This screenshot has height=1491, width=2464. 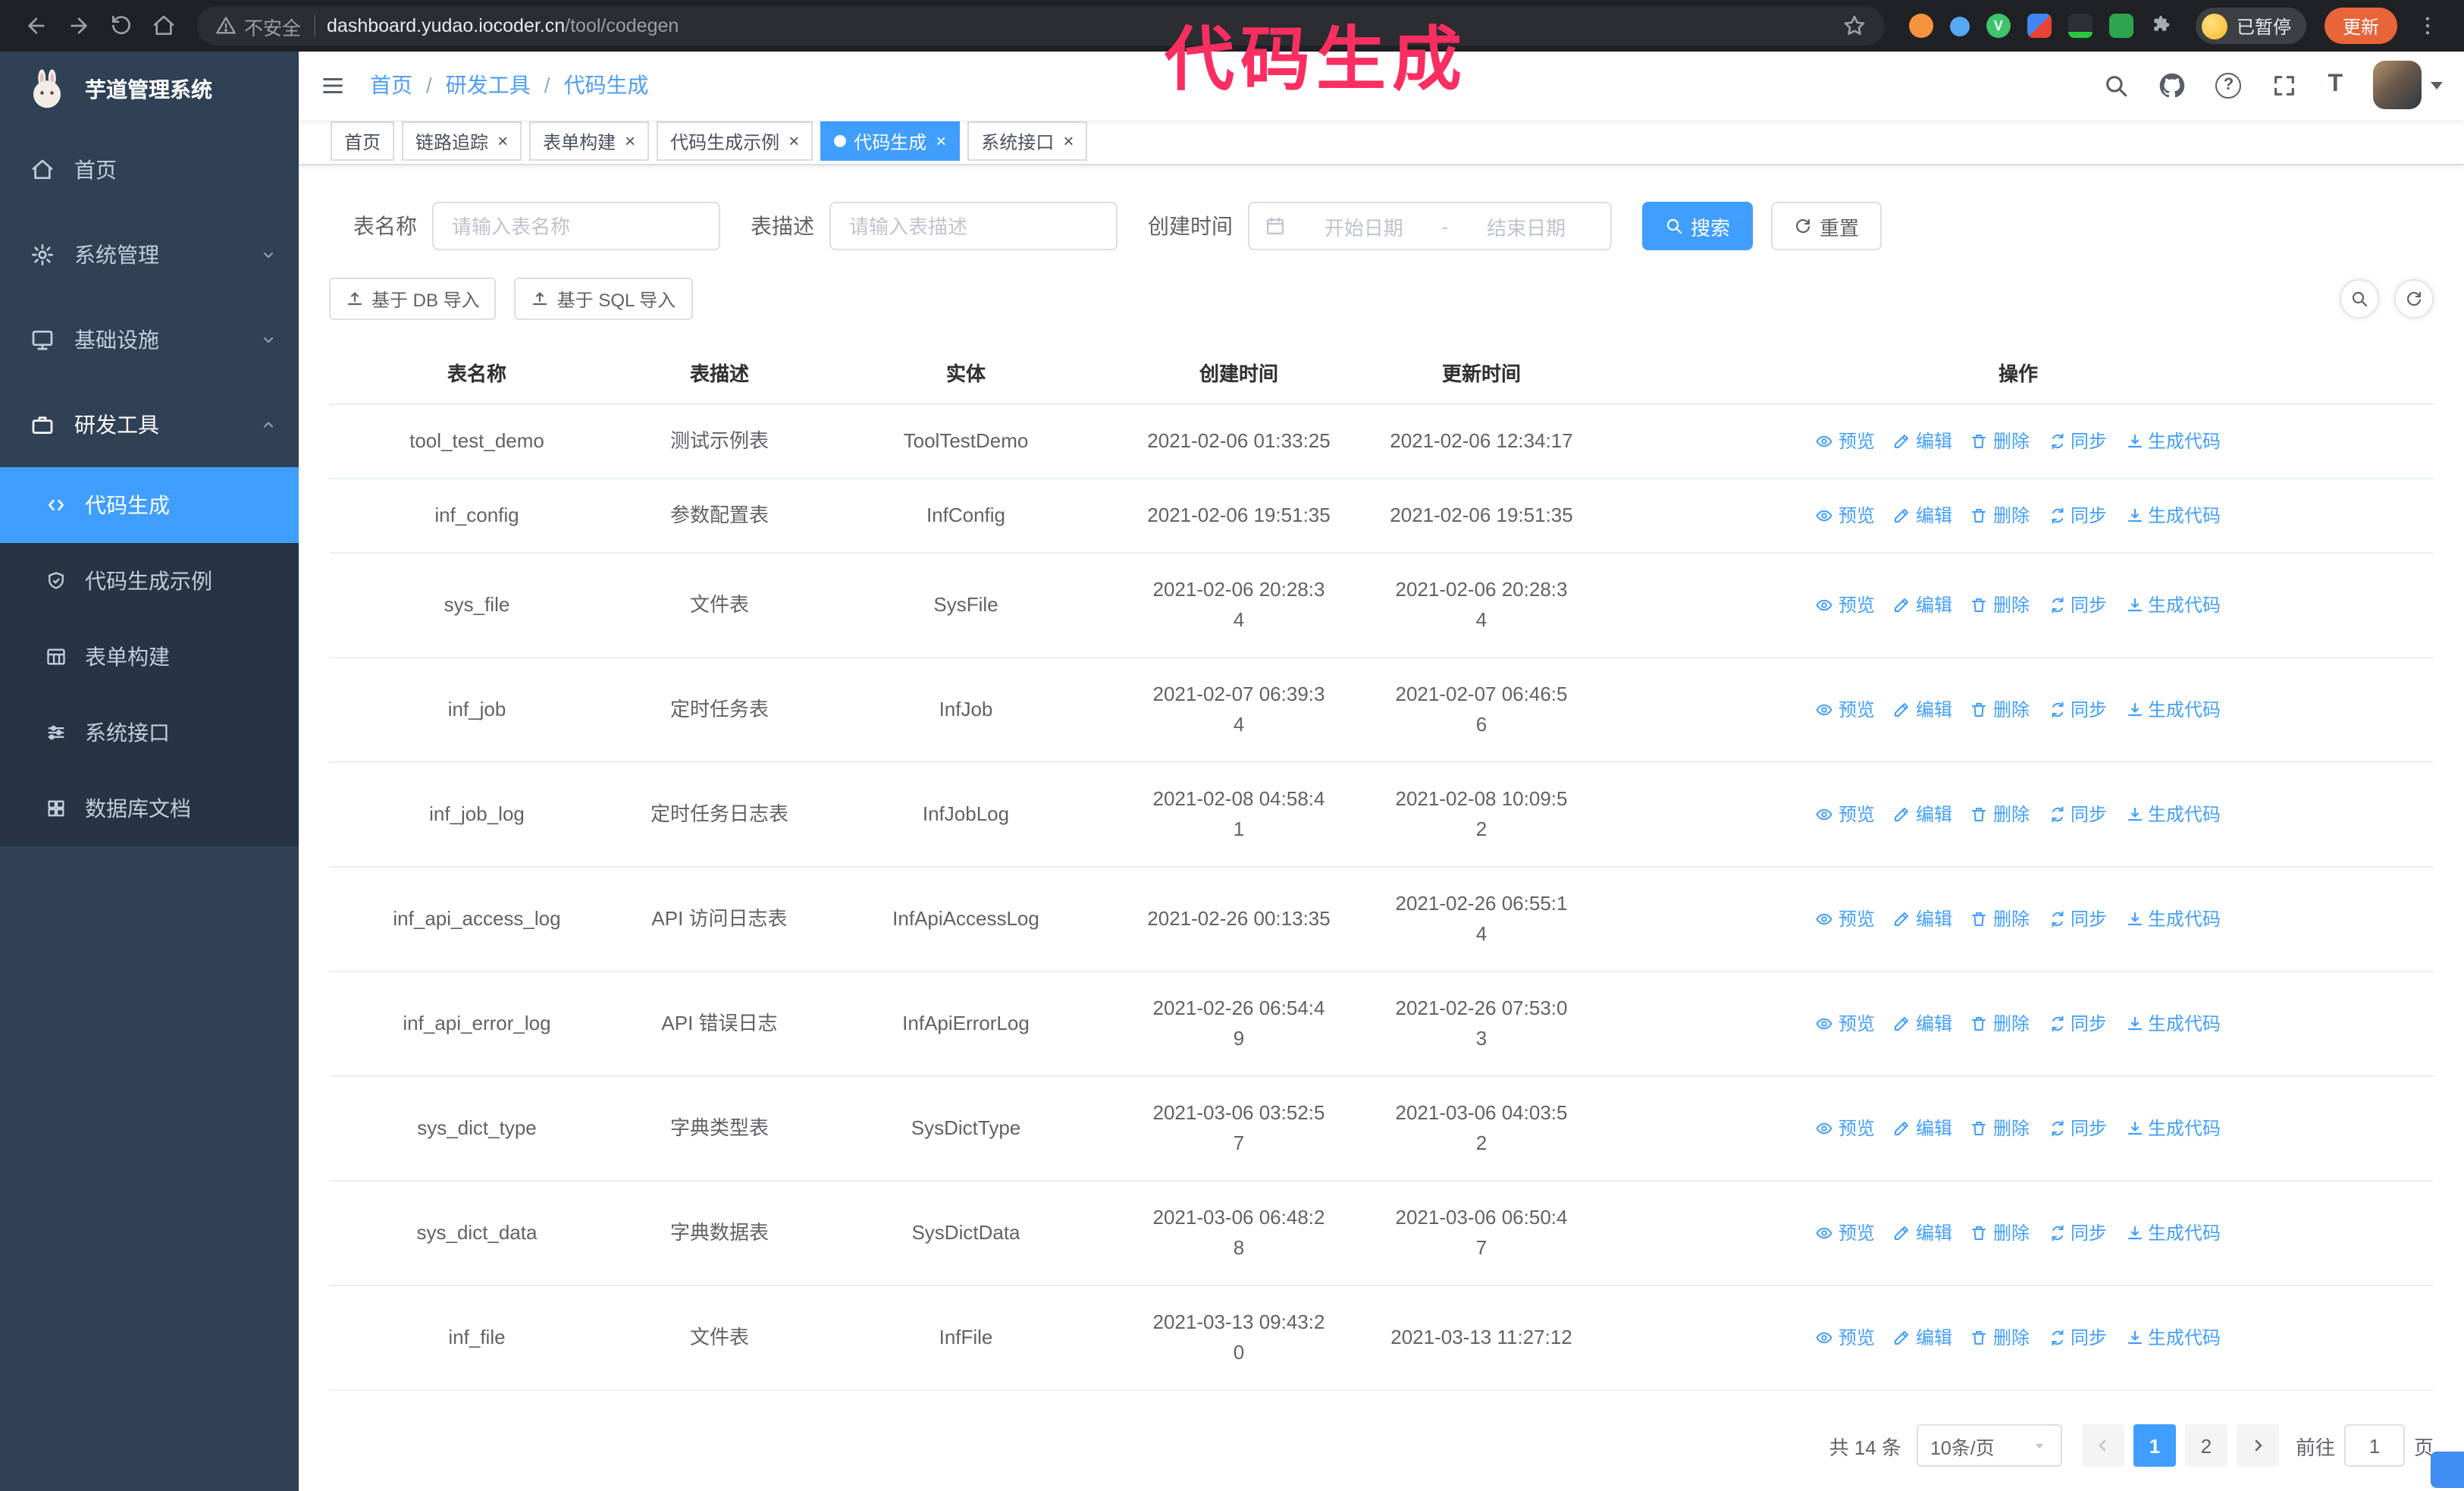 What do you see at coordinates (2414, 299) in the screenshot?
I see `refresh-table-button` at bounding box center [2414, 299].